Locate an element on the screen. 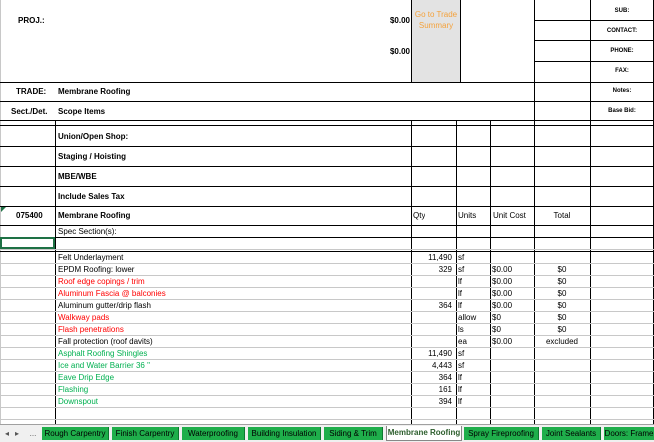 This screenshot has height=442, width=654. sub-label: SUB: is located at coordinates (622, 11).